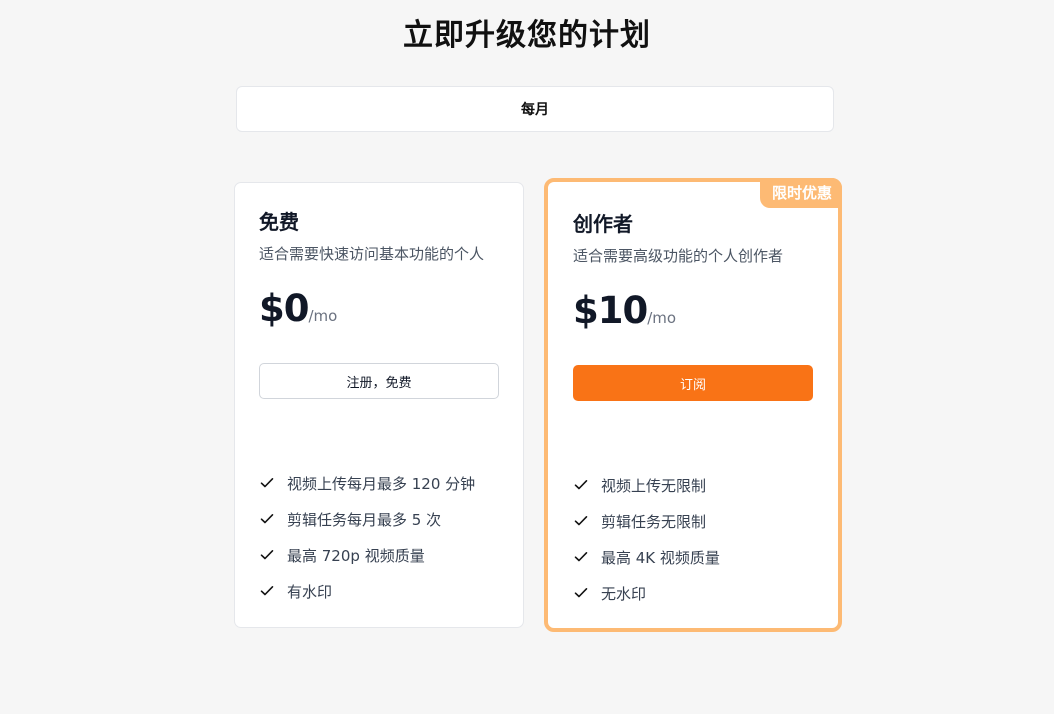  I want to click on feature-item: 剪辑任务每月最多 5 次, so click(386, 519).